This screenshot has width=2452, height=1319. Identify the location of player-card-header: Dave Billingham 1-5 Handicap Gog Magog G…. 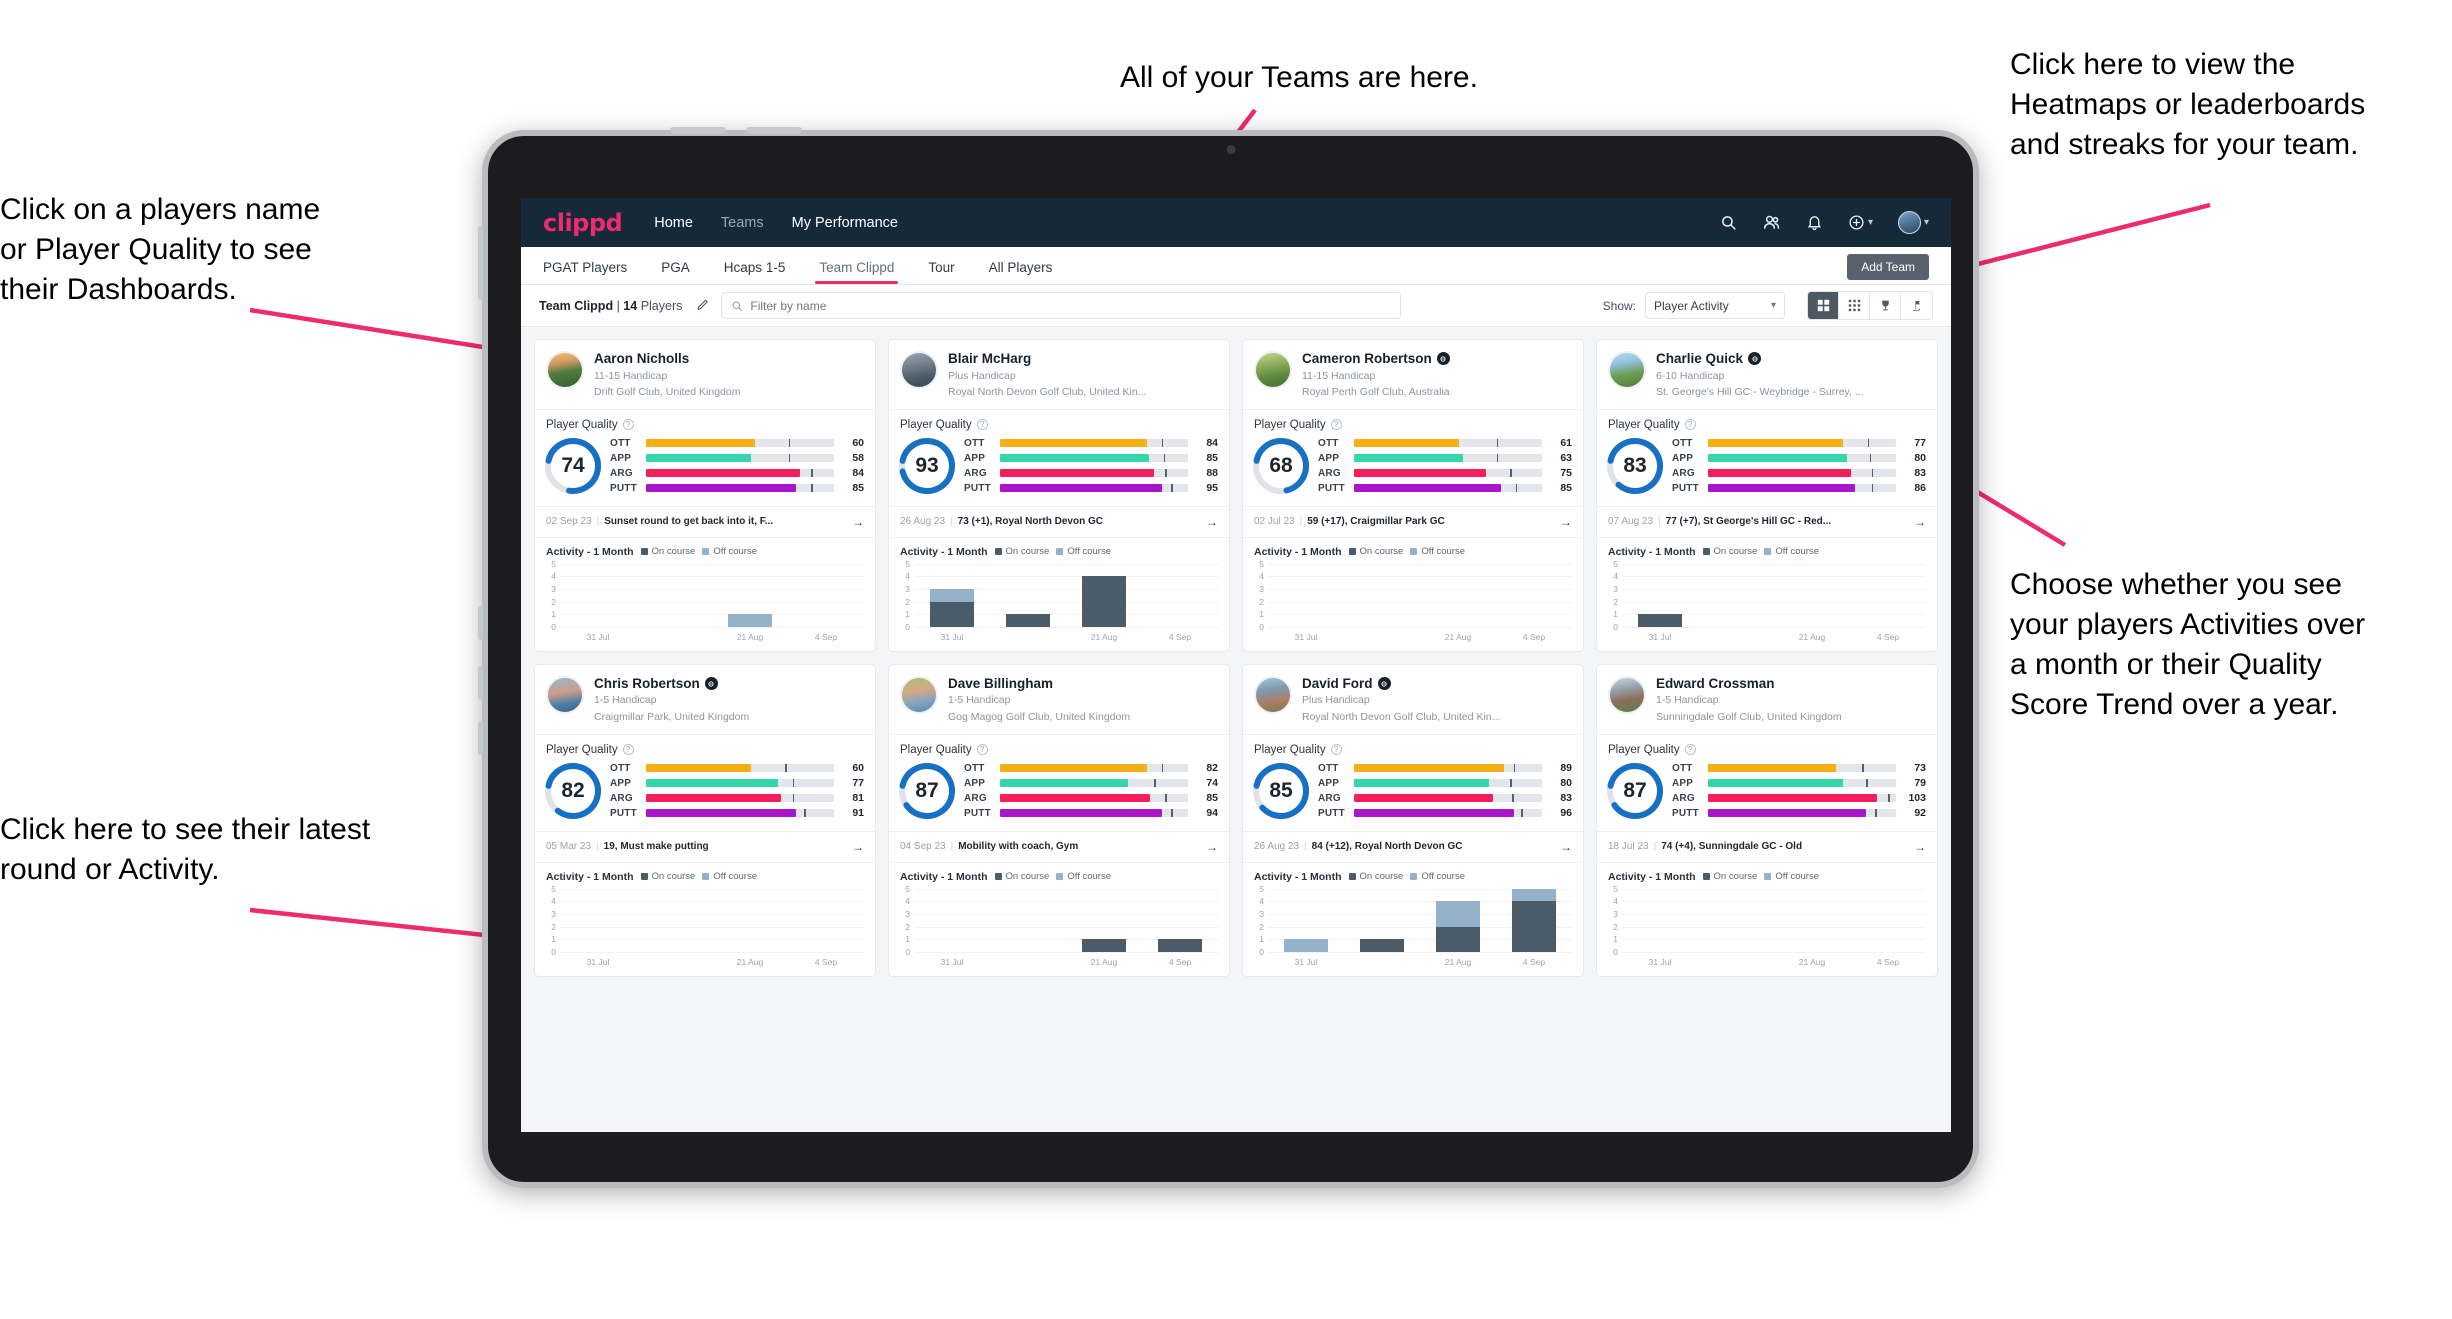
(1059, 699).